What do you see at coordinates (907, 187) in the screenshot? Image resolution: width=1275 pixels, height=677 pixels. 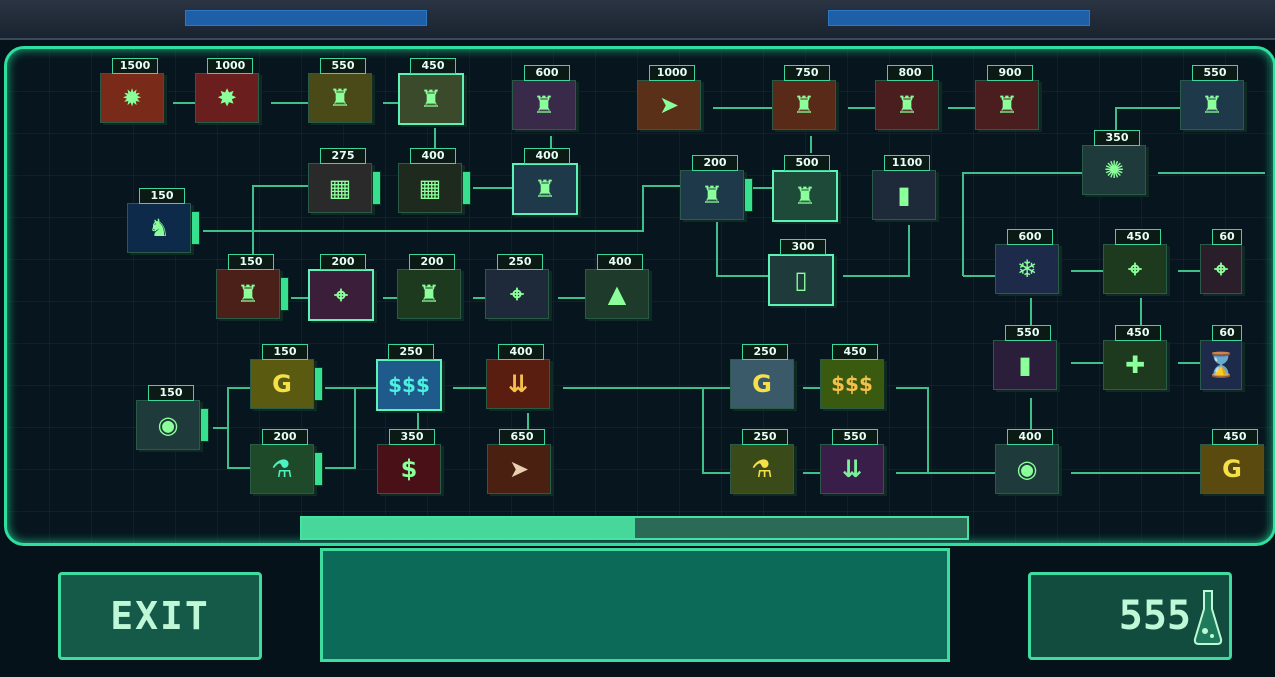 I see `tech-node: ▮ 1100` at bounding box center [907, 187].